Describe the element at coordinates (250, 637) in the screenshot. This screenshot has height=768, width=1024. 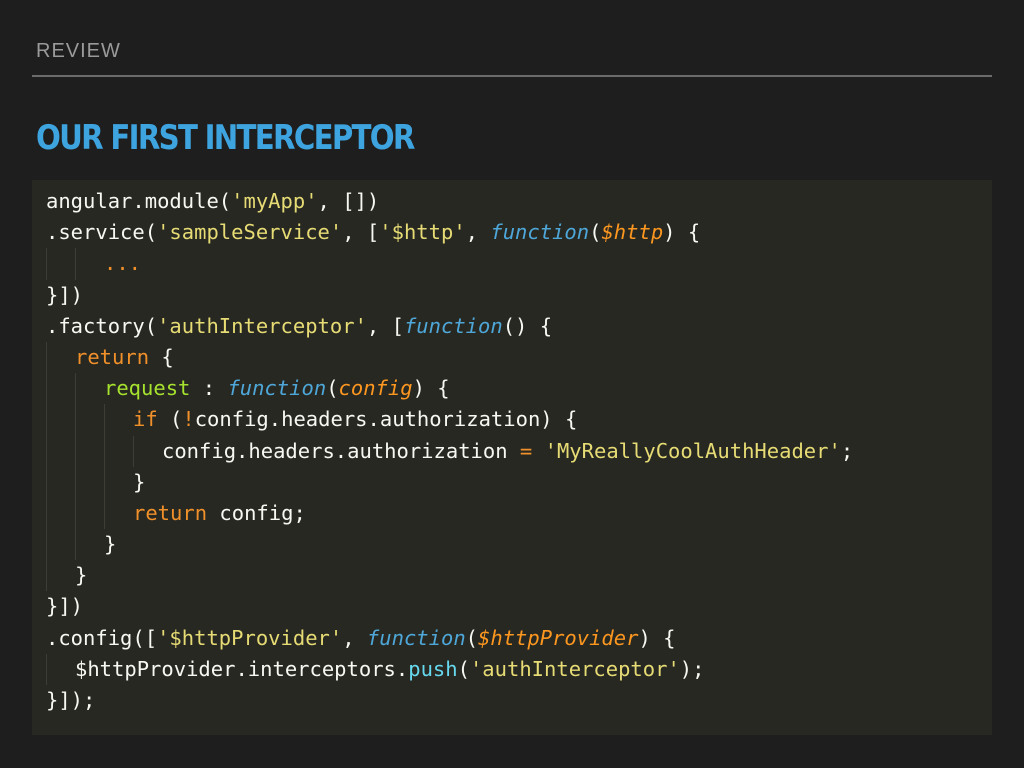
I see `code-token: '$httpProvider'` at that location.